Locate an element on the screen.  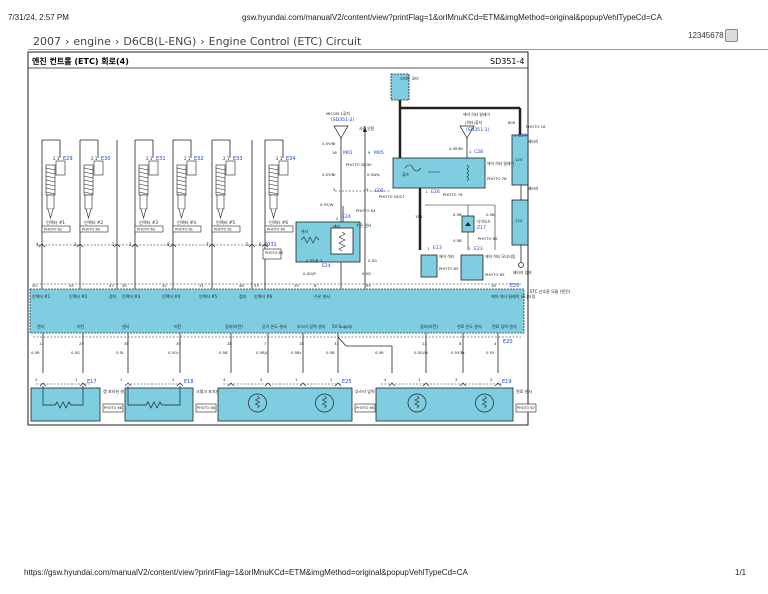
connector-id: M05 is located at coordinates (379, 153).